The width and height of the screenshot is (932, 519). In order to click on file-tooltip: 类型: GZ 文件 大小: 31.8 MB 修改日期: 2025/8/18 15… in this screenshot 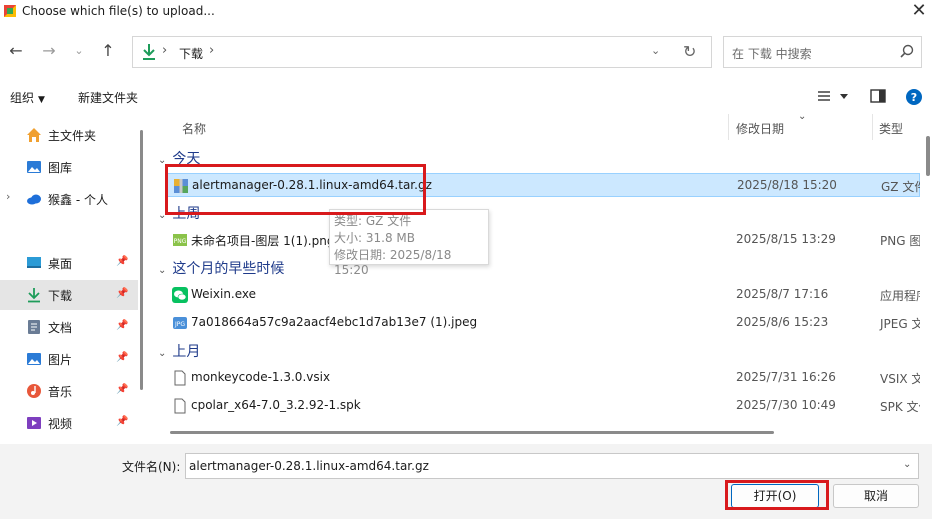, I will do `click(409, 243)`.